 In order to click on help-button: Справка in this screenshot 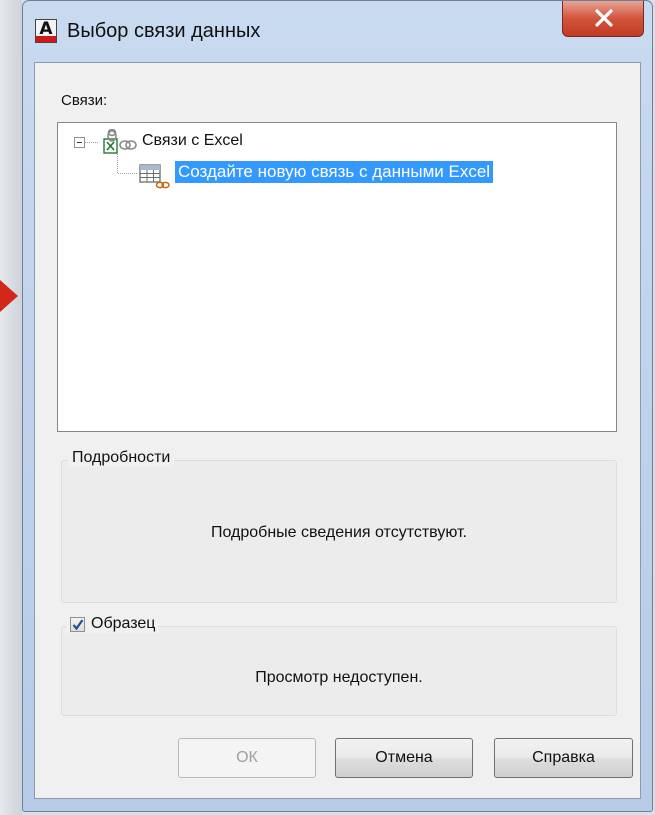, I will do `click(563, 758)`.